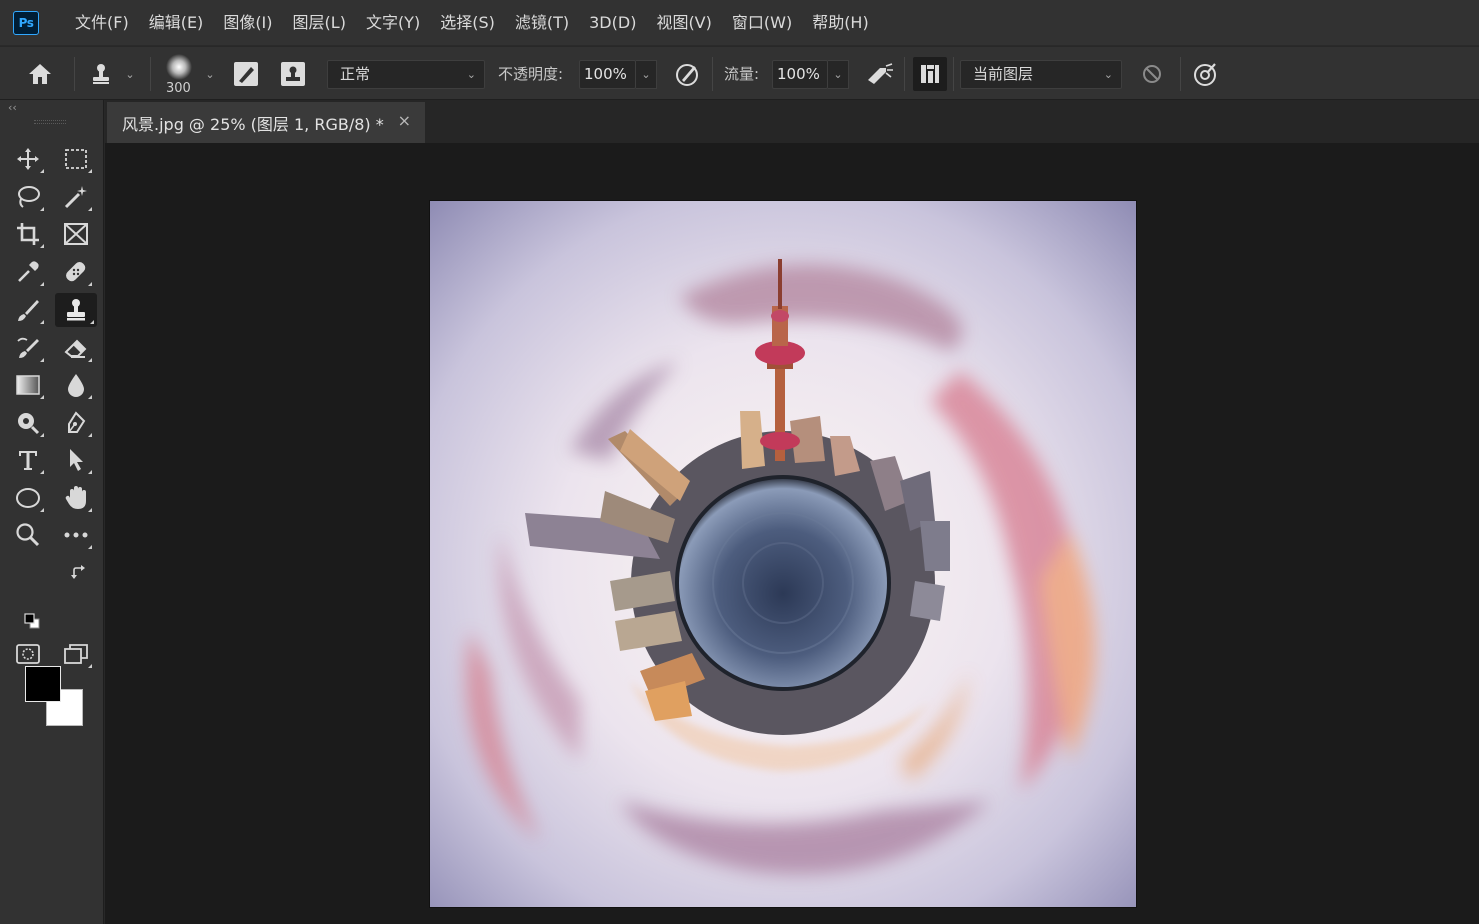 Image resolution: width=1479 pixels, height=924 pixels. What do you see at coordinates (28, 535) in the screenshot?
I see `zoom-tool-icon` at bounding box center [28, 535].